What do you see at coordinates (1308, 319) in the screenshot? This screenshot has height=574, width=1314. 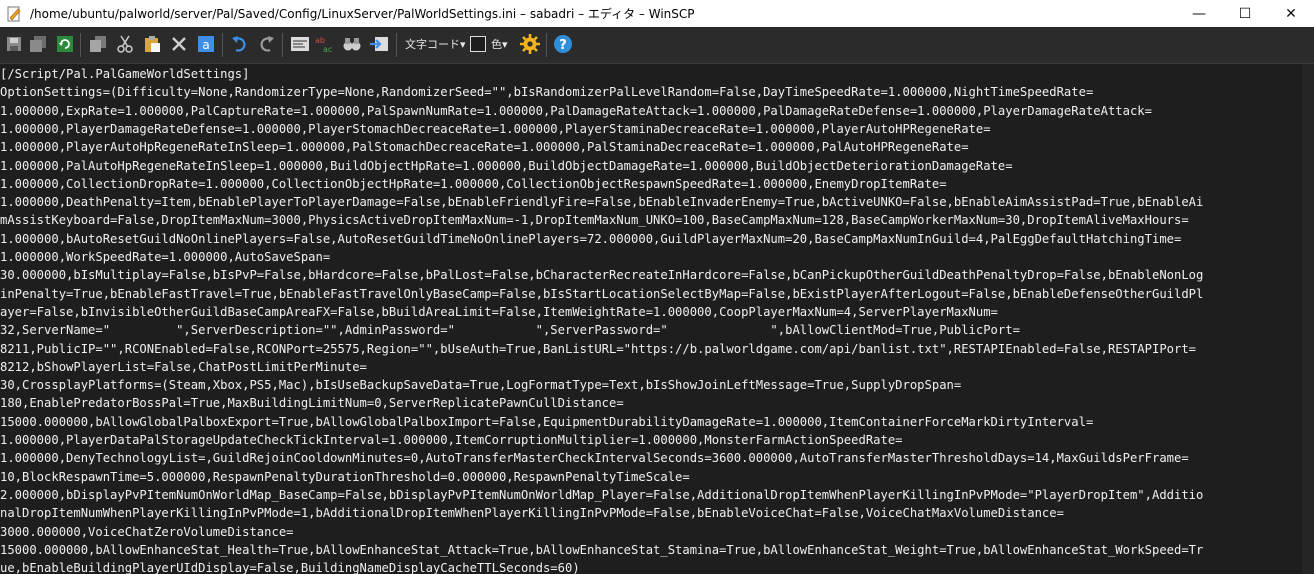 I see `vertical-scrollbar` at bounding box center [1308, 319].